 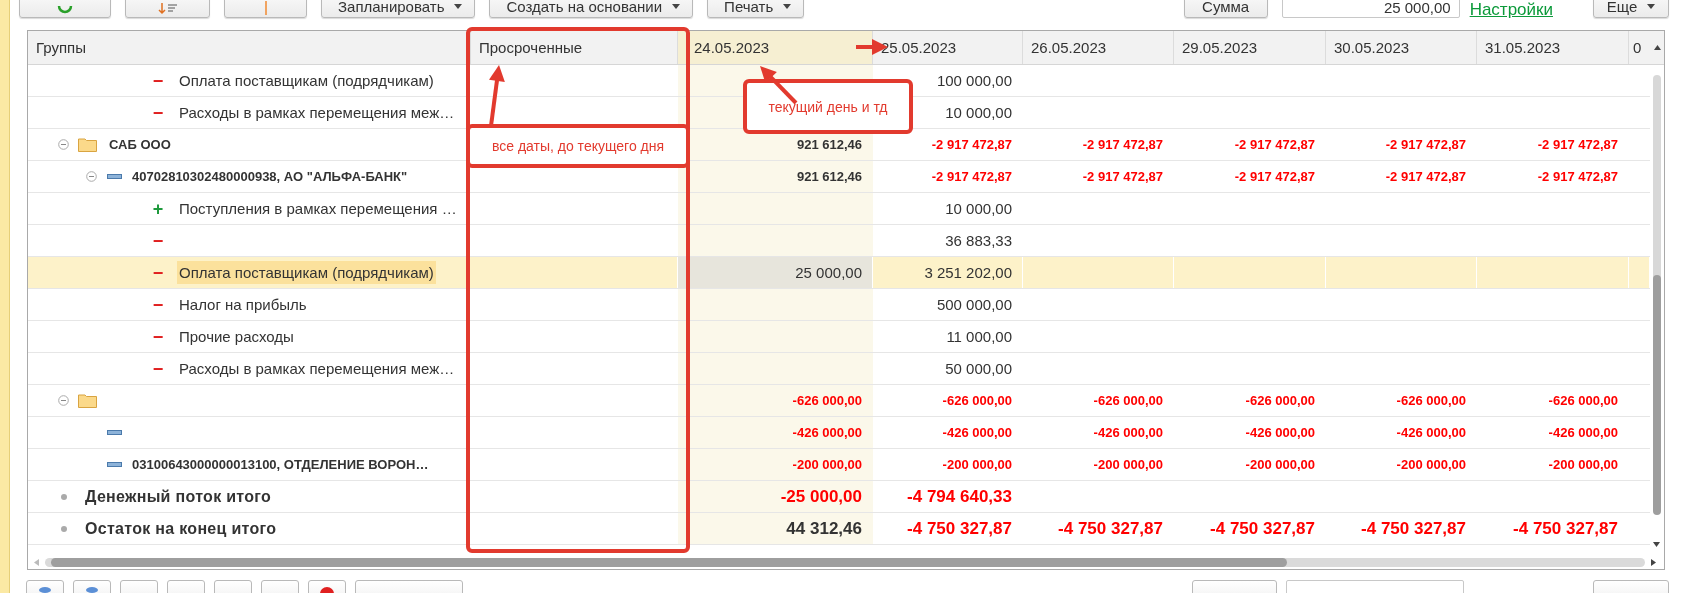 I want to click on table-row: Денежный поток итого -25 000,00 -4 794 640,33, so click(x=839, y=497).